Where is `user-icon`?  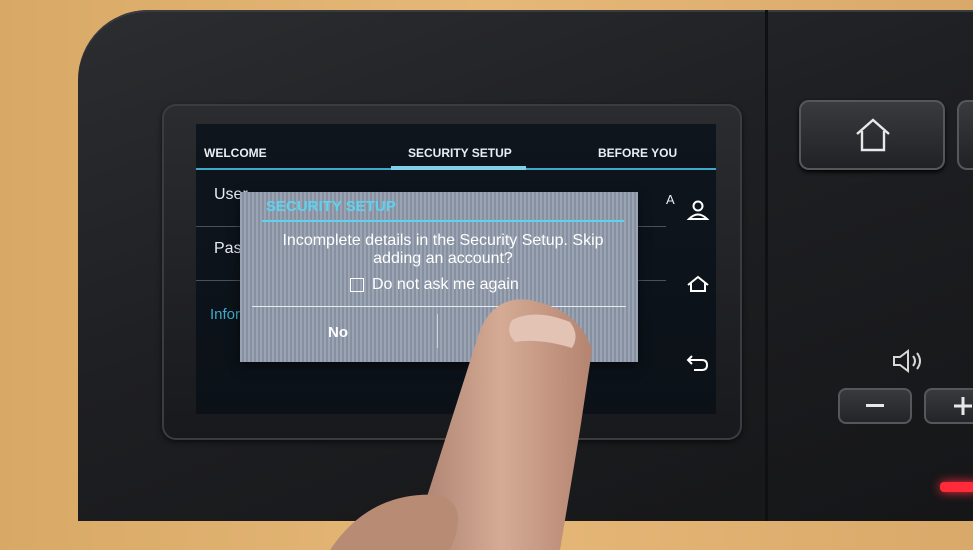 user-icon is located at coordinates (698, 210).